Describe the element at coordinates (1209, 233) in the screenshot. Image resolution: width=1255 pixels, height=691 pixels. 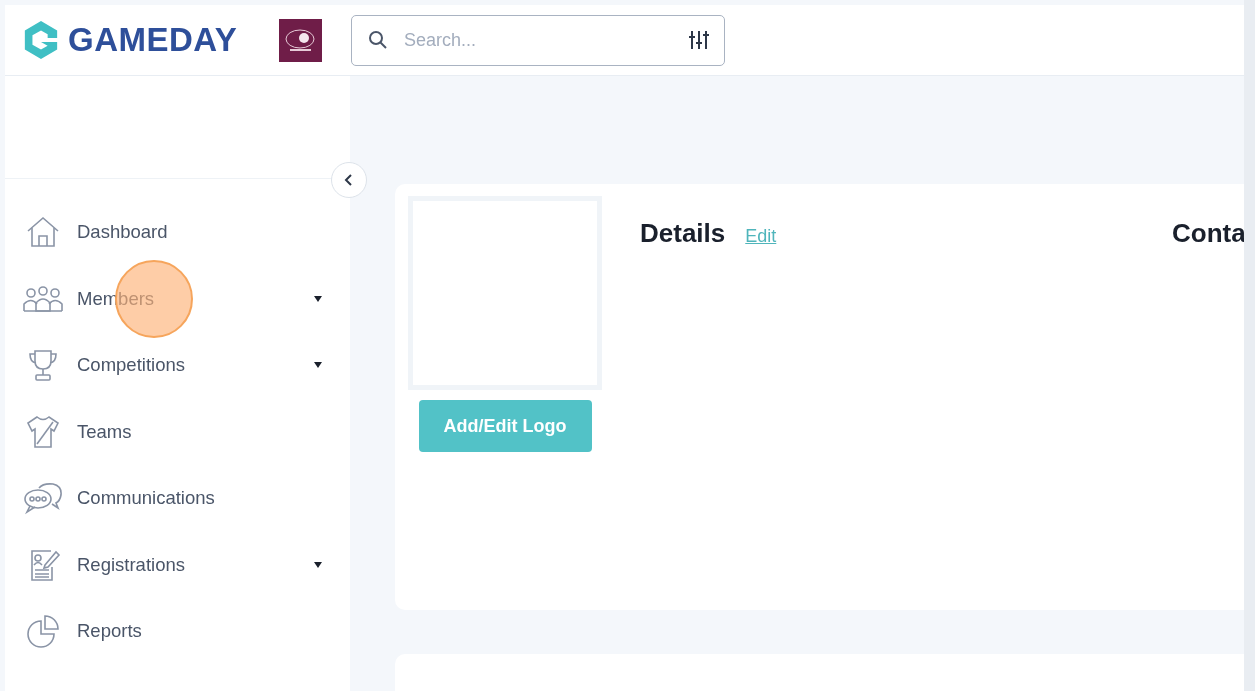
I see `section-title: Conta` at that location.